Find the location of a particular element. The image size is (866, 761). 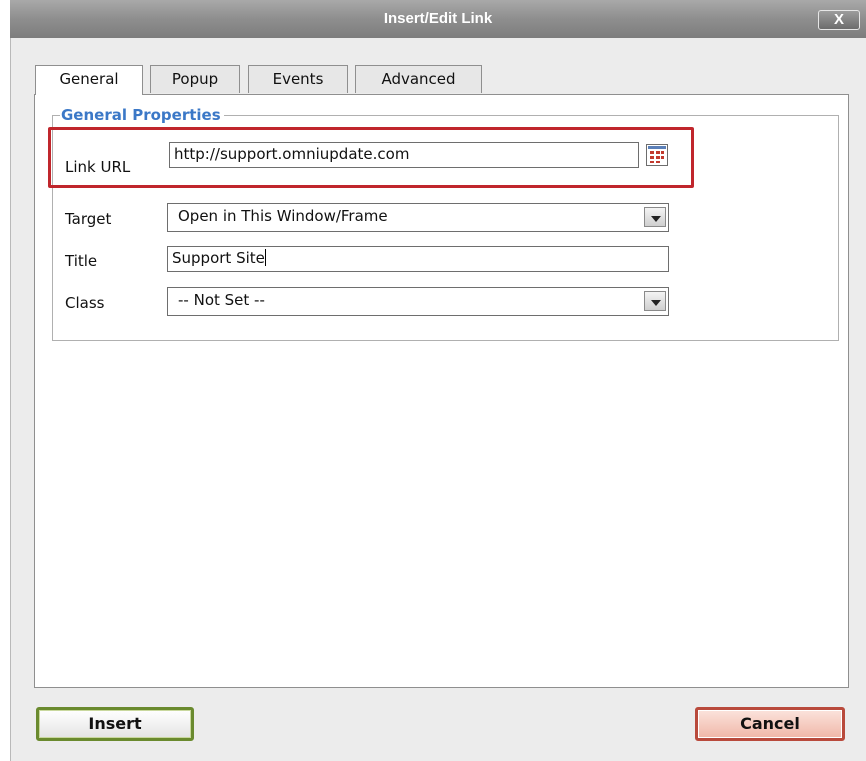

tab-general: General is located at coordinates (89, 80).